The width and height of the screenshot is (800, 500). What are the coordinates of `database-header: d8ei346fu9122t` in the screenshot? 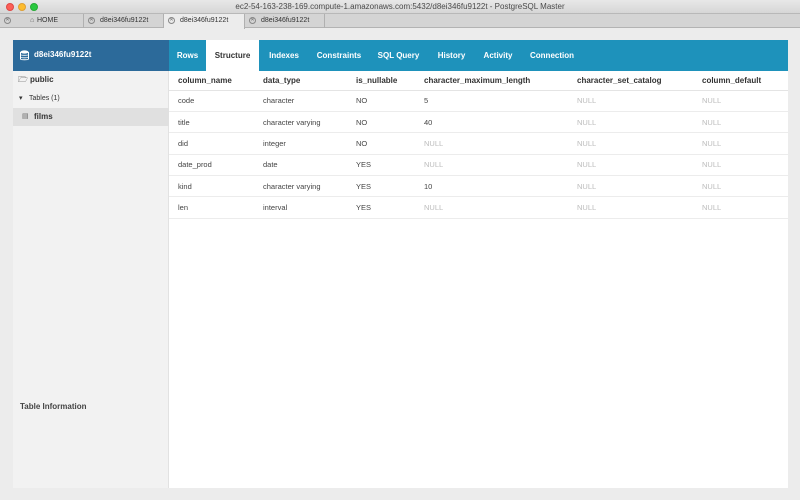 It's located at (91, 55).